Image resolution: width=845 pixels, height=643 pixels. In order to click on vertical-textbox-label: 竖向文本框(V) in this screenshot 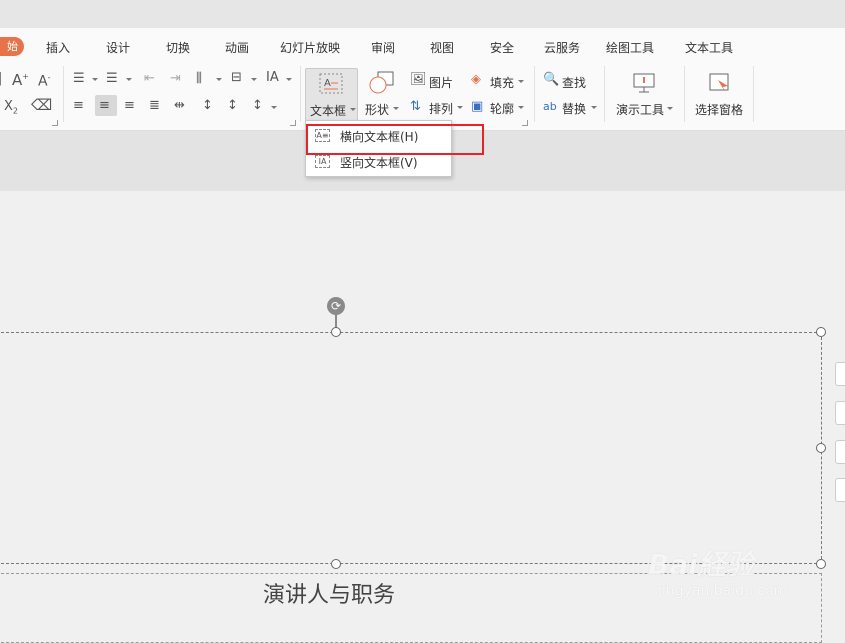, I will do `click(379, 163)`.